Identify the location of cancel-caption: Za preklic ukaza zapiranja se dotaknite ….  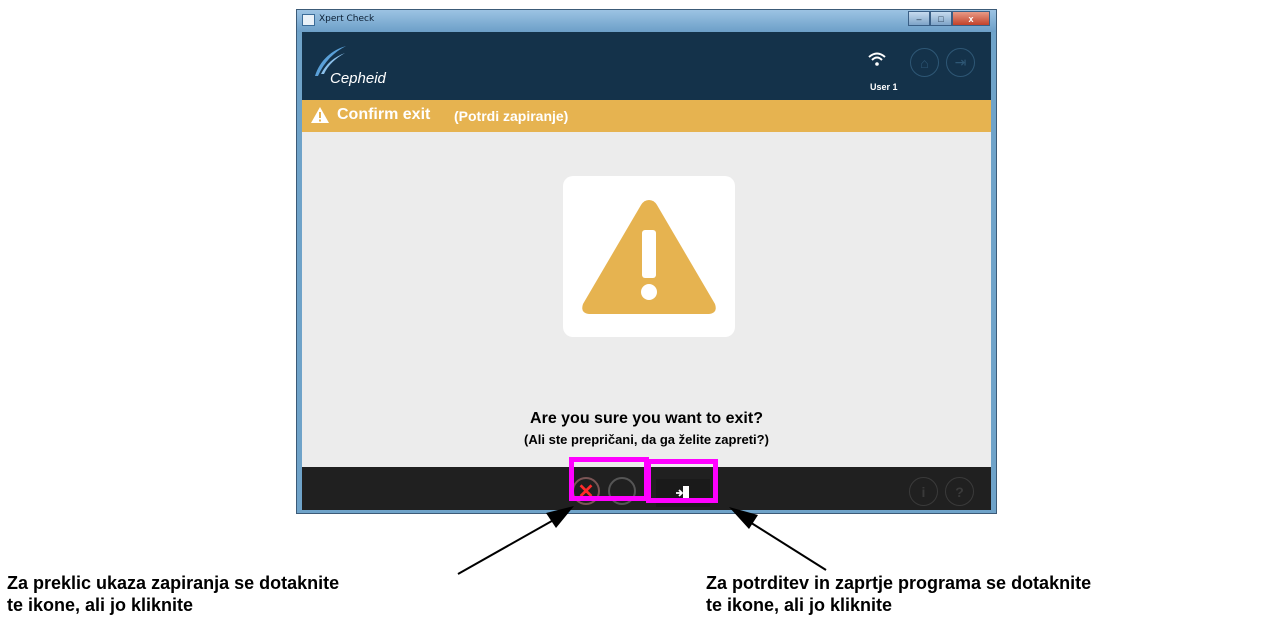
(173, 594).